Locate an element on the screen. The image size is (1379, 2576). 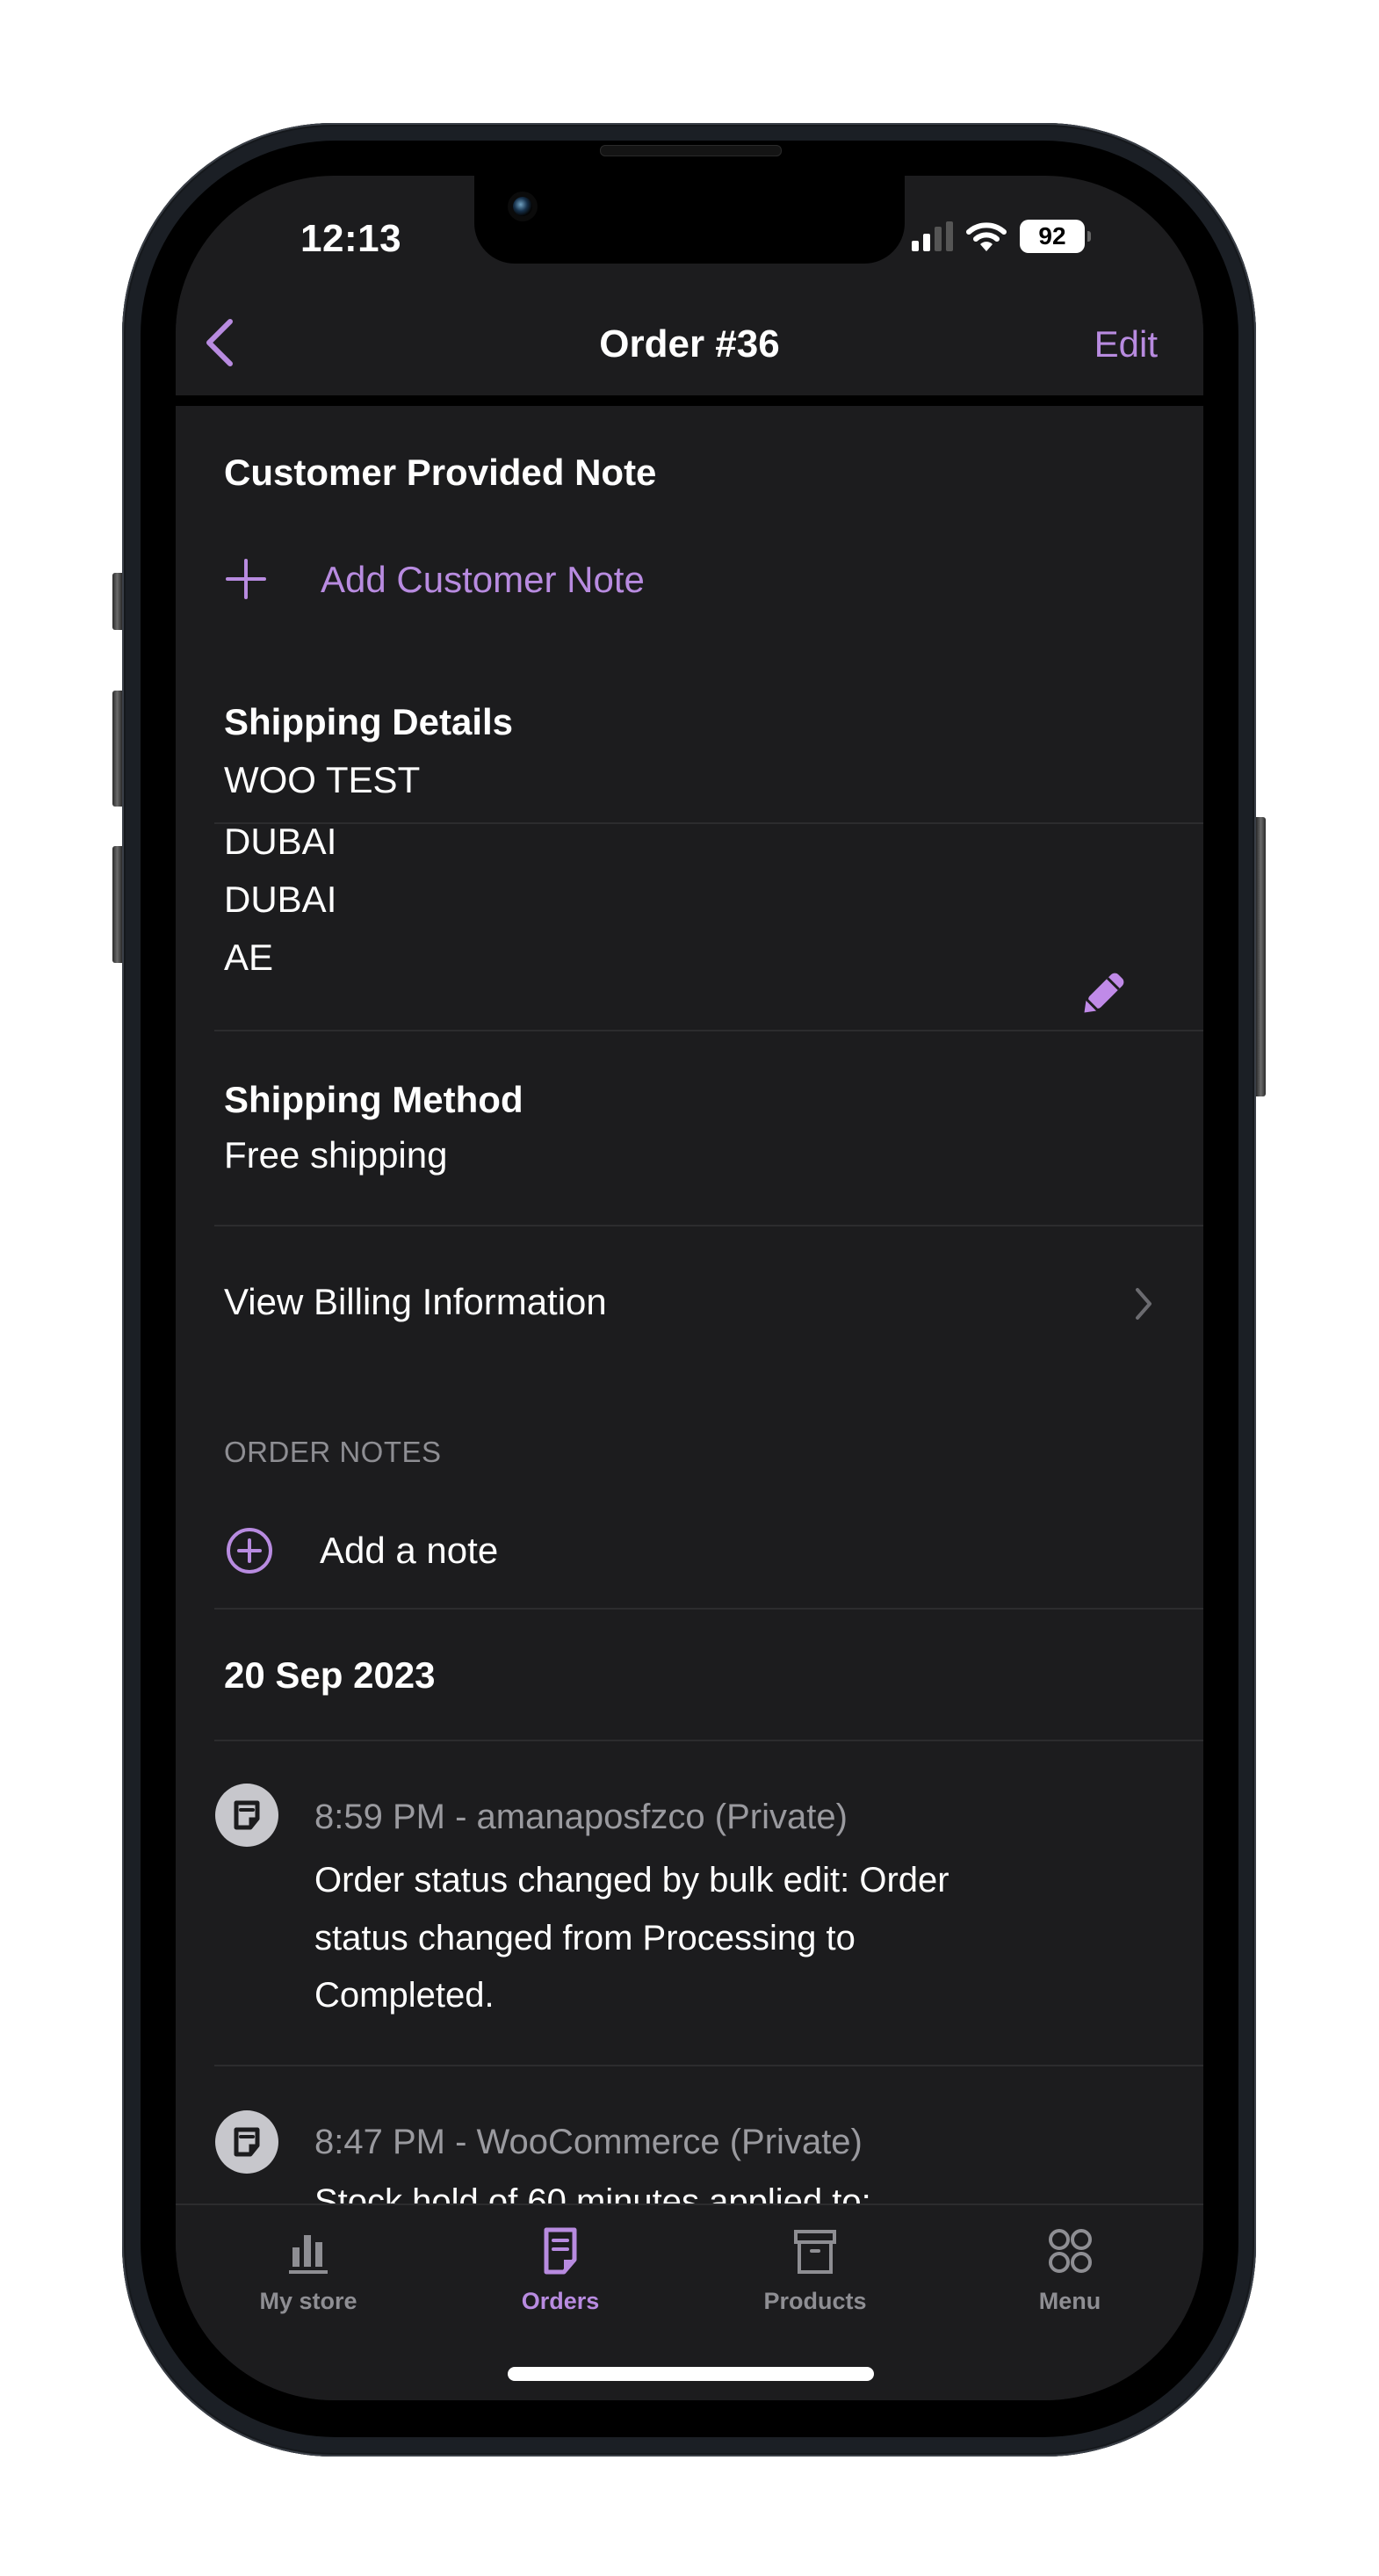
note-meta: 8:59 PM - amanaposfzco (Private) is located at coordinates (581, 1817).